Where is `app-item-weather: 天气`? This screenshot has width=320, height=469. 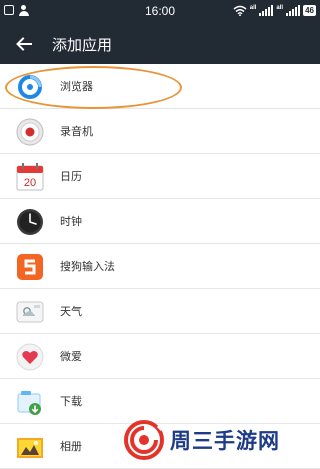
app-item-weather: 天气 is located at coordinates (160, 311).